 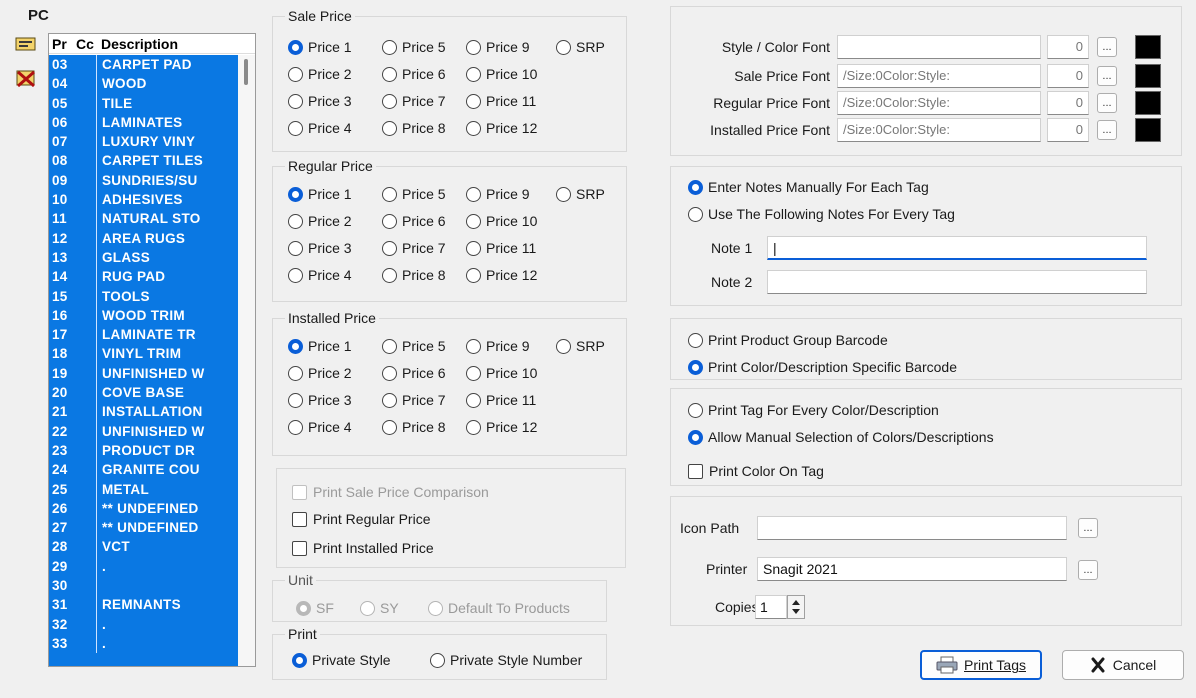 What do you see at coordinates (501, 101) in the screenshot?
I see `sale-price-option-10: Price 11` at bounding box center [501, 101].